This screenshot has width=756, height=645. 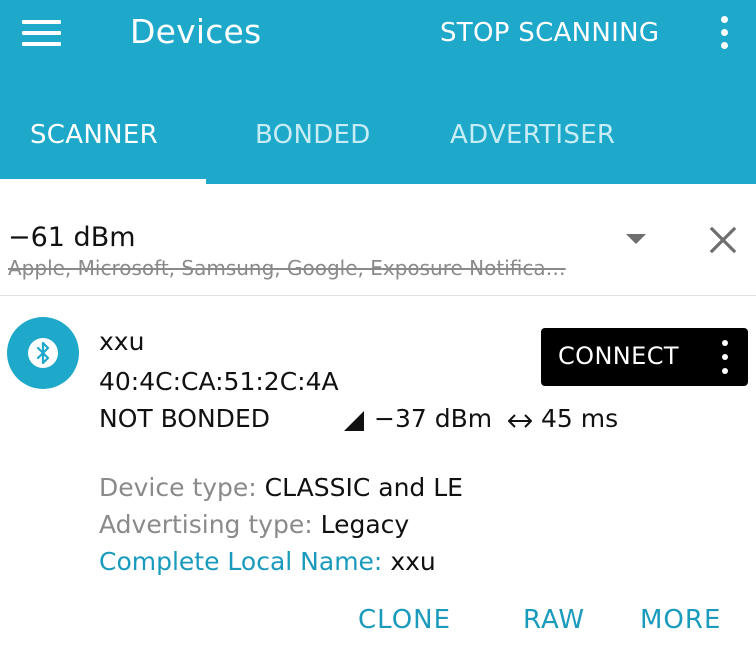 What do you see at coordinates (94, 135) in the screenshot?
I see `tab-scanner: SCANNER` at bounding box center [94, 135].